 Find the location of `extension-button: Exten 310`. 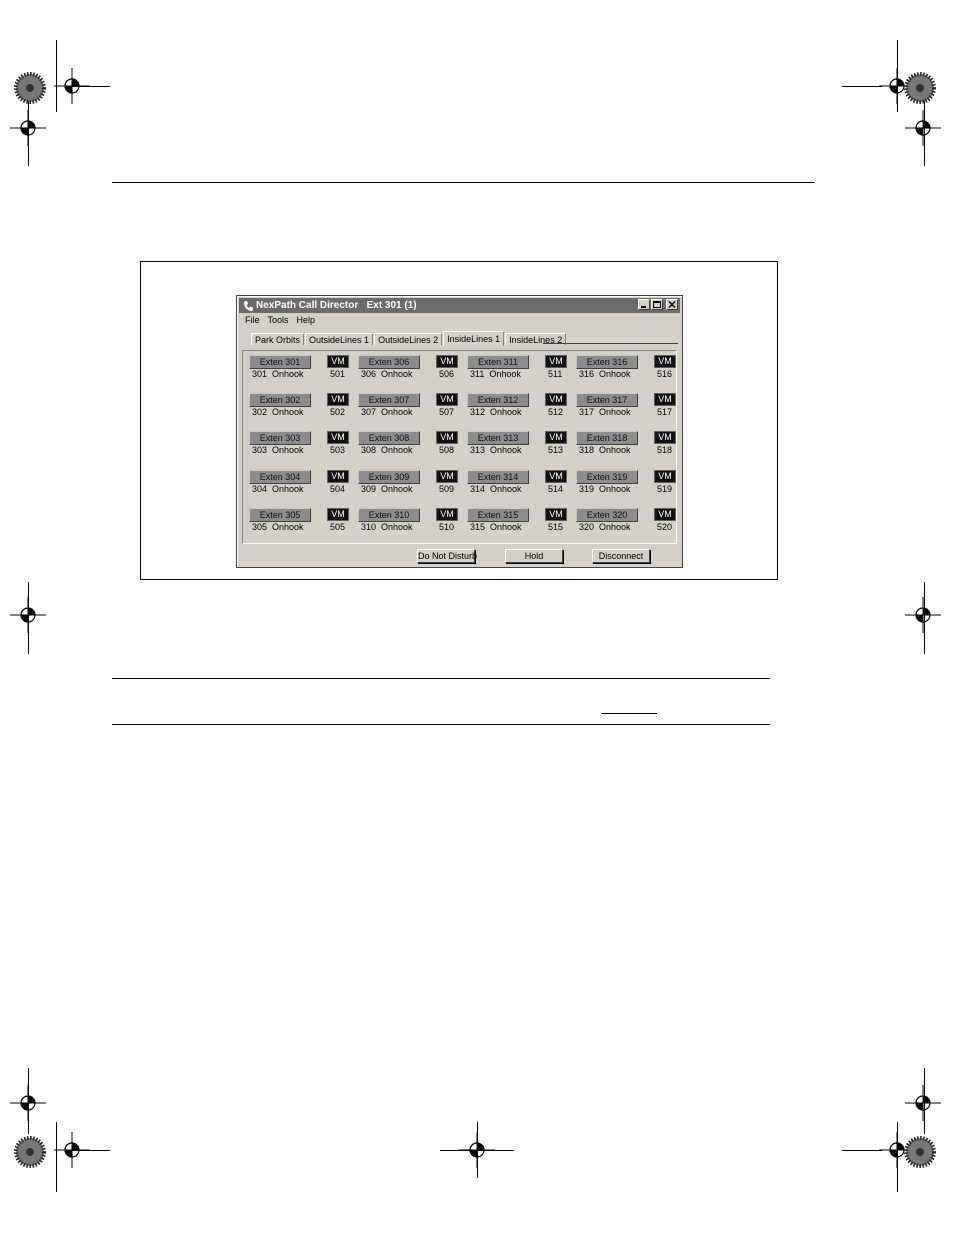

extension-button: Exten 310 is located at coordinates (389, 515).